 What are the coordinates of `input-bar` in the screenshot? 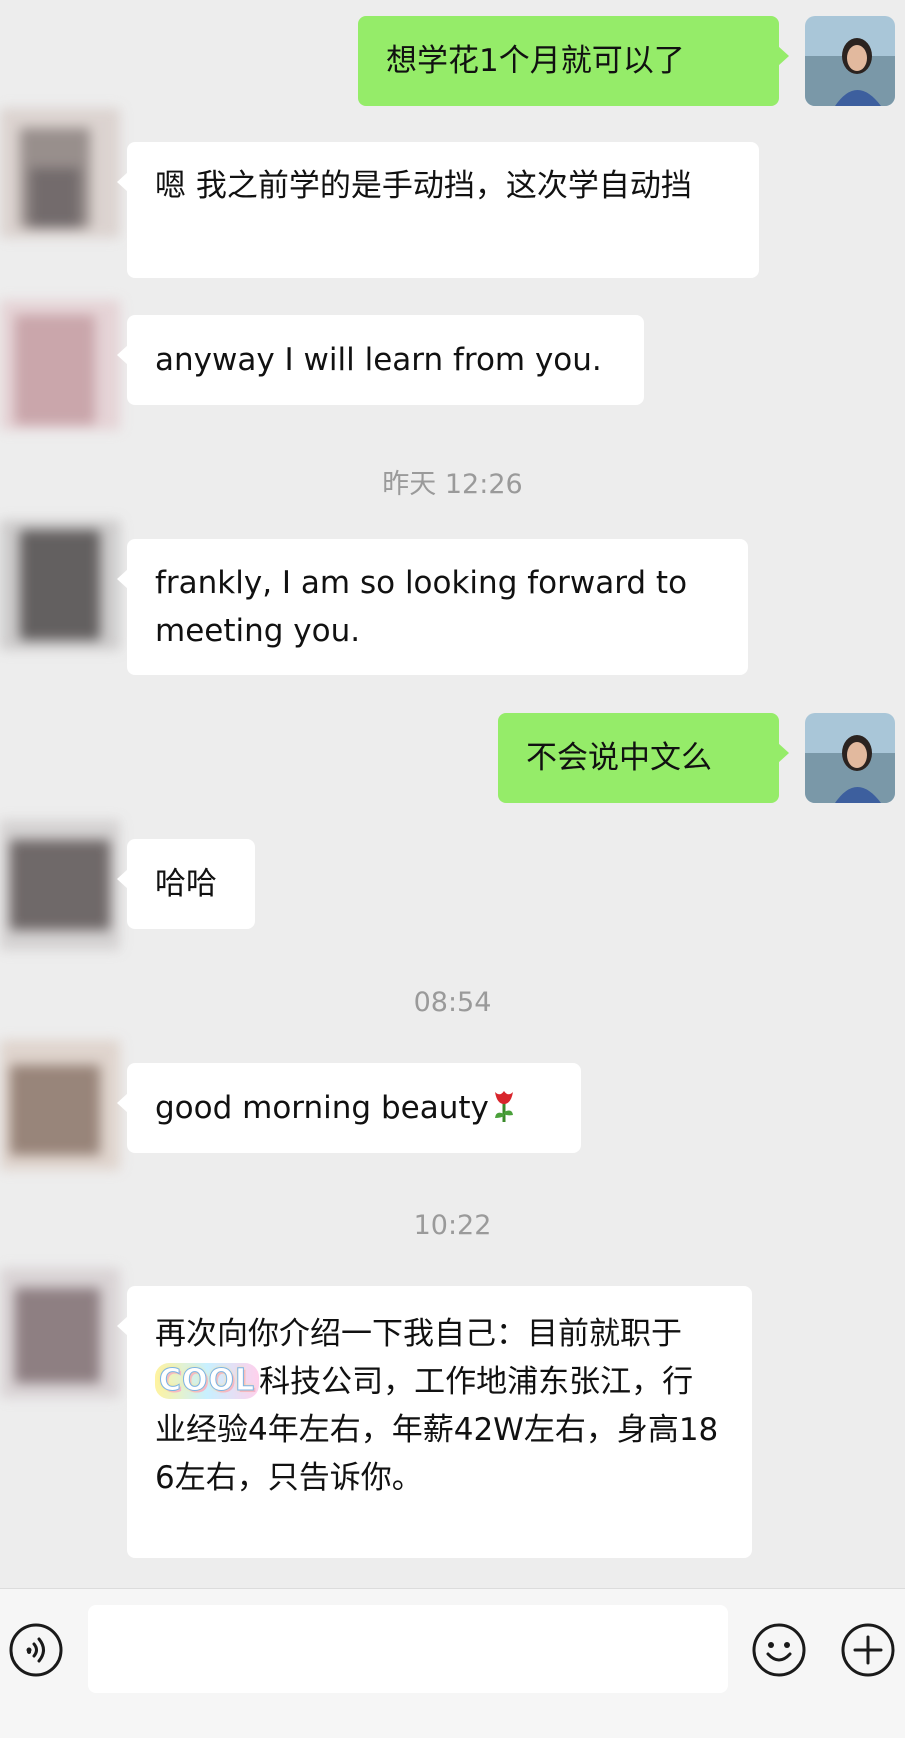 It's located at (452, 1663).